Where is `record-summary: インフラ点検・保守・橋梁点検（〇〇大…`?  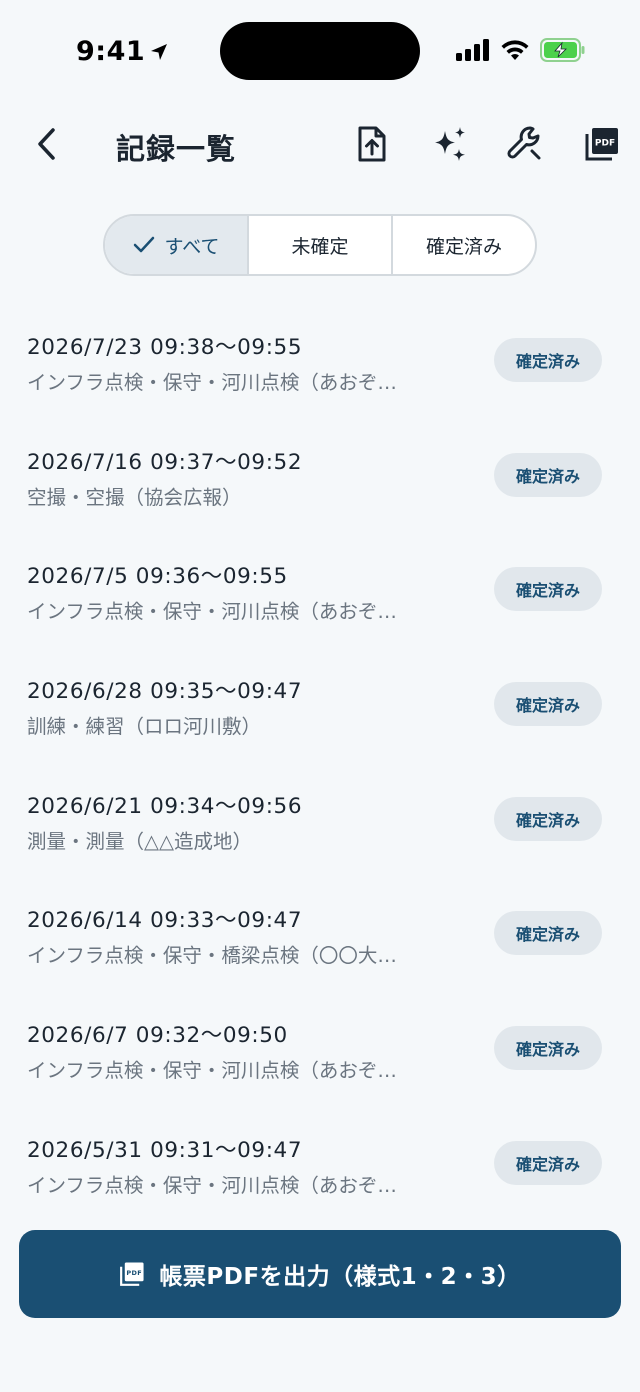
record-summary: インフラ点検・保守・橋梁点検（〇〇大… is located at coordinates (212, 956).